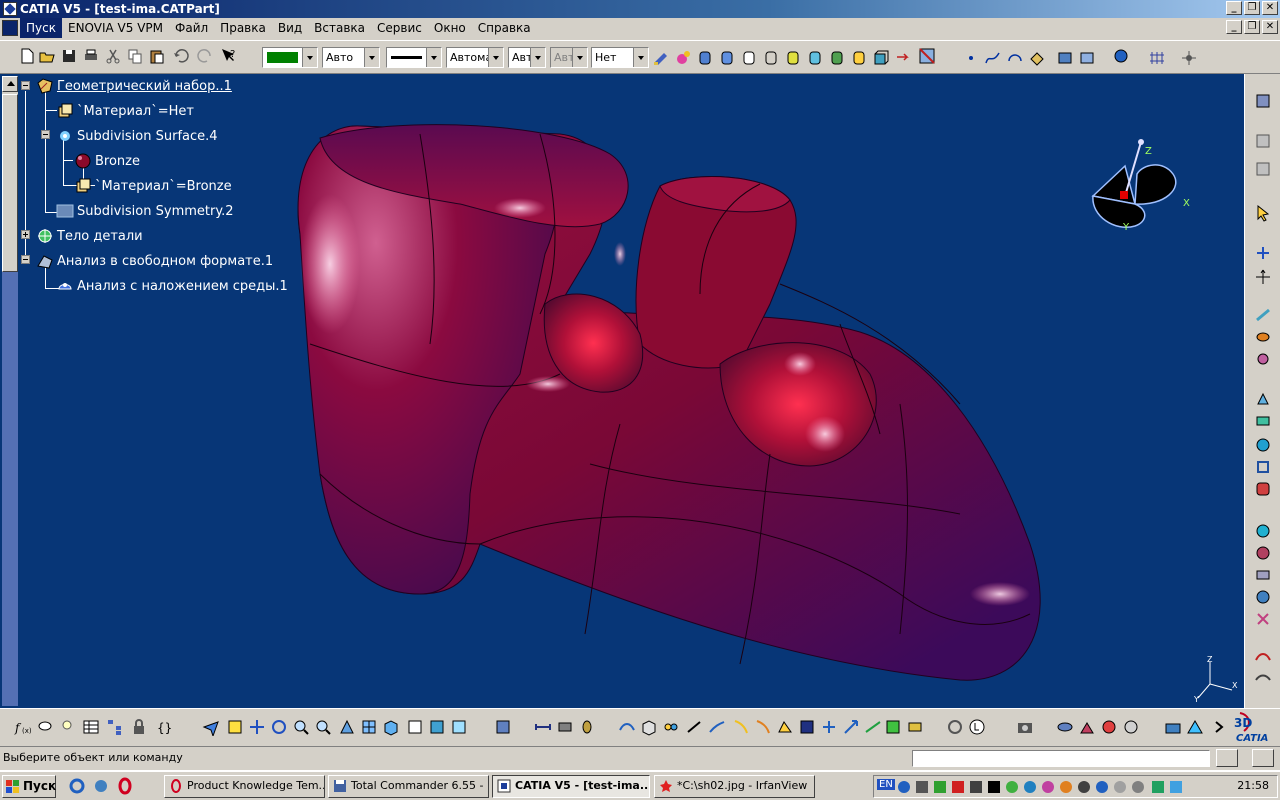 Image resolution: width=1280 pixels, height=800 pixels. Describe the element at coordinates (785, 727) in the screenshot. I see `draft-analysis-icon` at that location.